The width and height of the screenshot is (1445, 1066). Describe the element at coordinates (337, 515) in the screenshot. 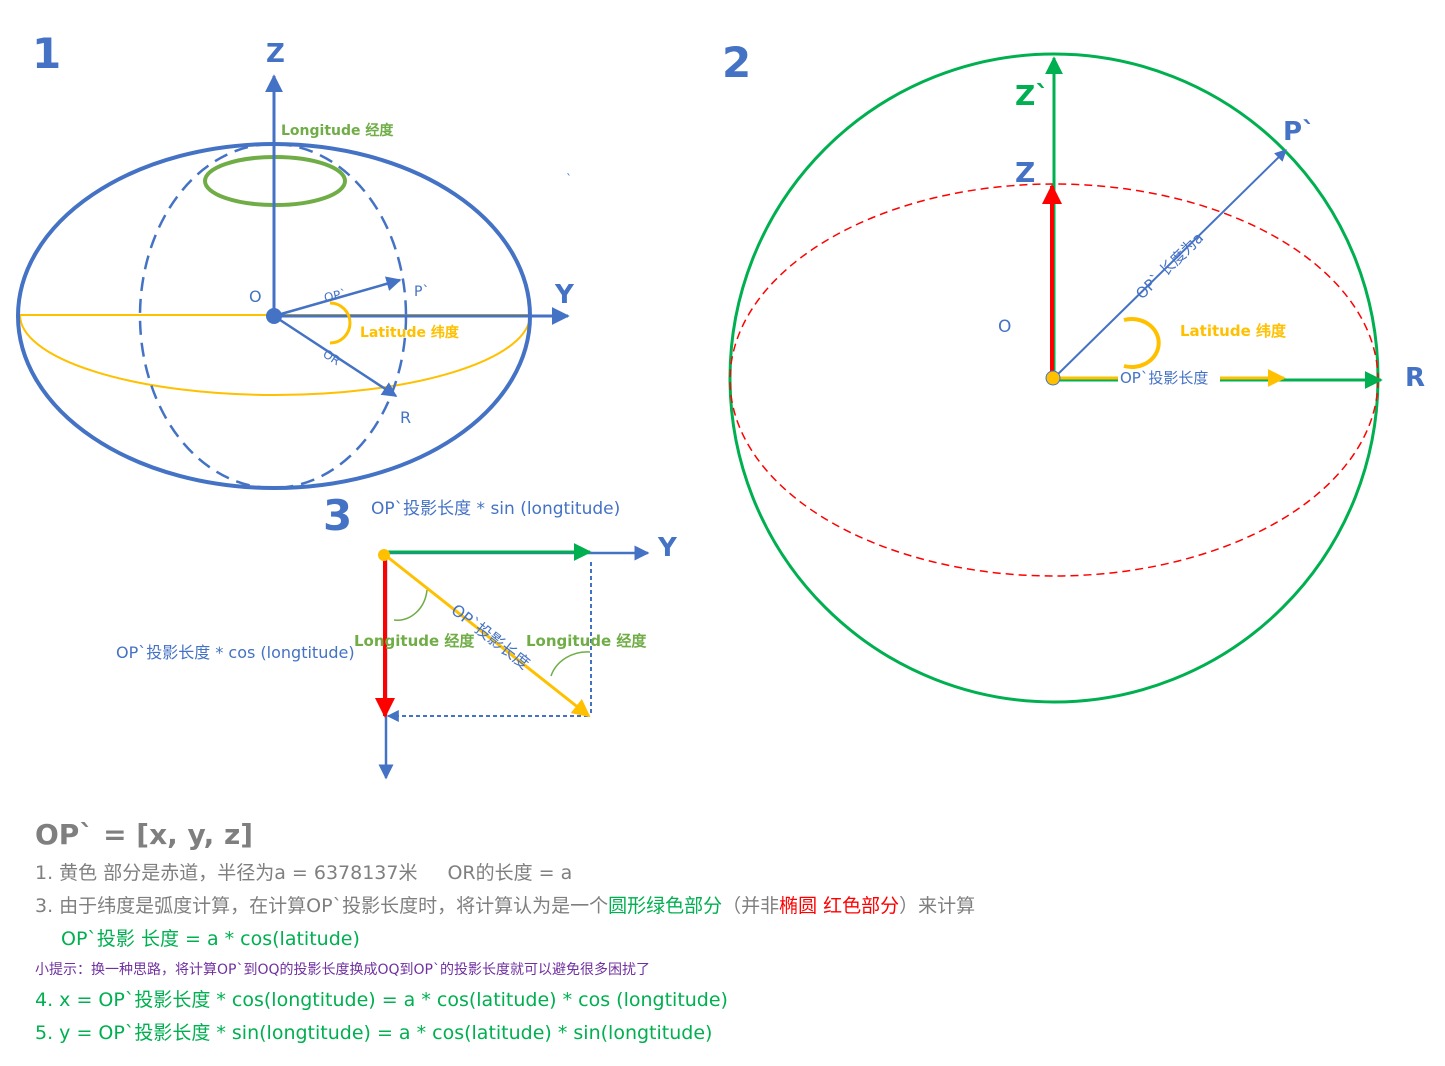

I see `panel-3-number: 3` at that location.